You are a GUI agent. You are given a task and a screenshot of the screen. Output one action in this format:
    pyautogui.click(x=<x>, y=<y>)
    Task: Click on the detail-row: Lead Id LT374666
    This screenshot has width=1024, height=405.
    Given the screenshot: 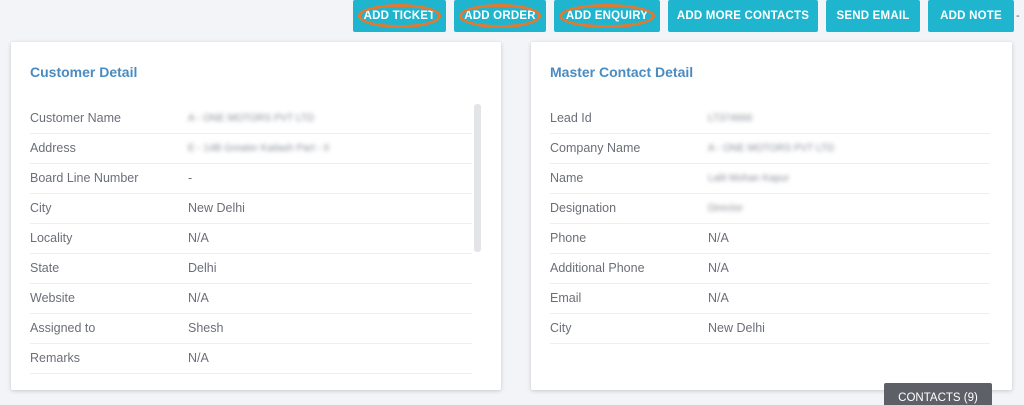 What is the action you would take?
    pyautogui.click(x=770, y=119)
    